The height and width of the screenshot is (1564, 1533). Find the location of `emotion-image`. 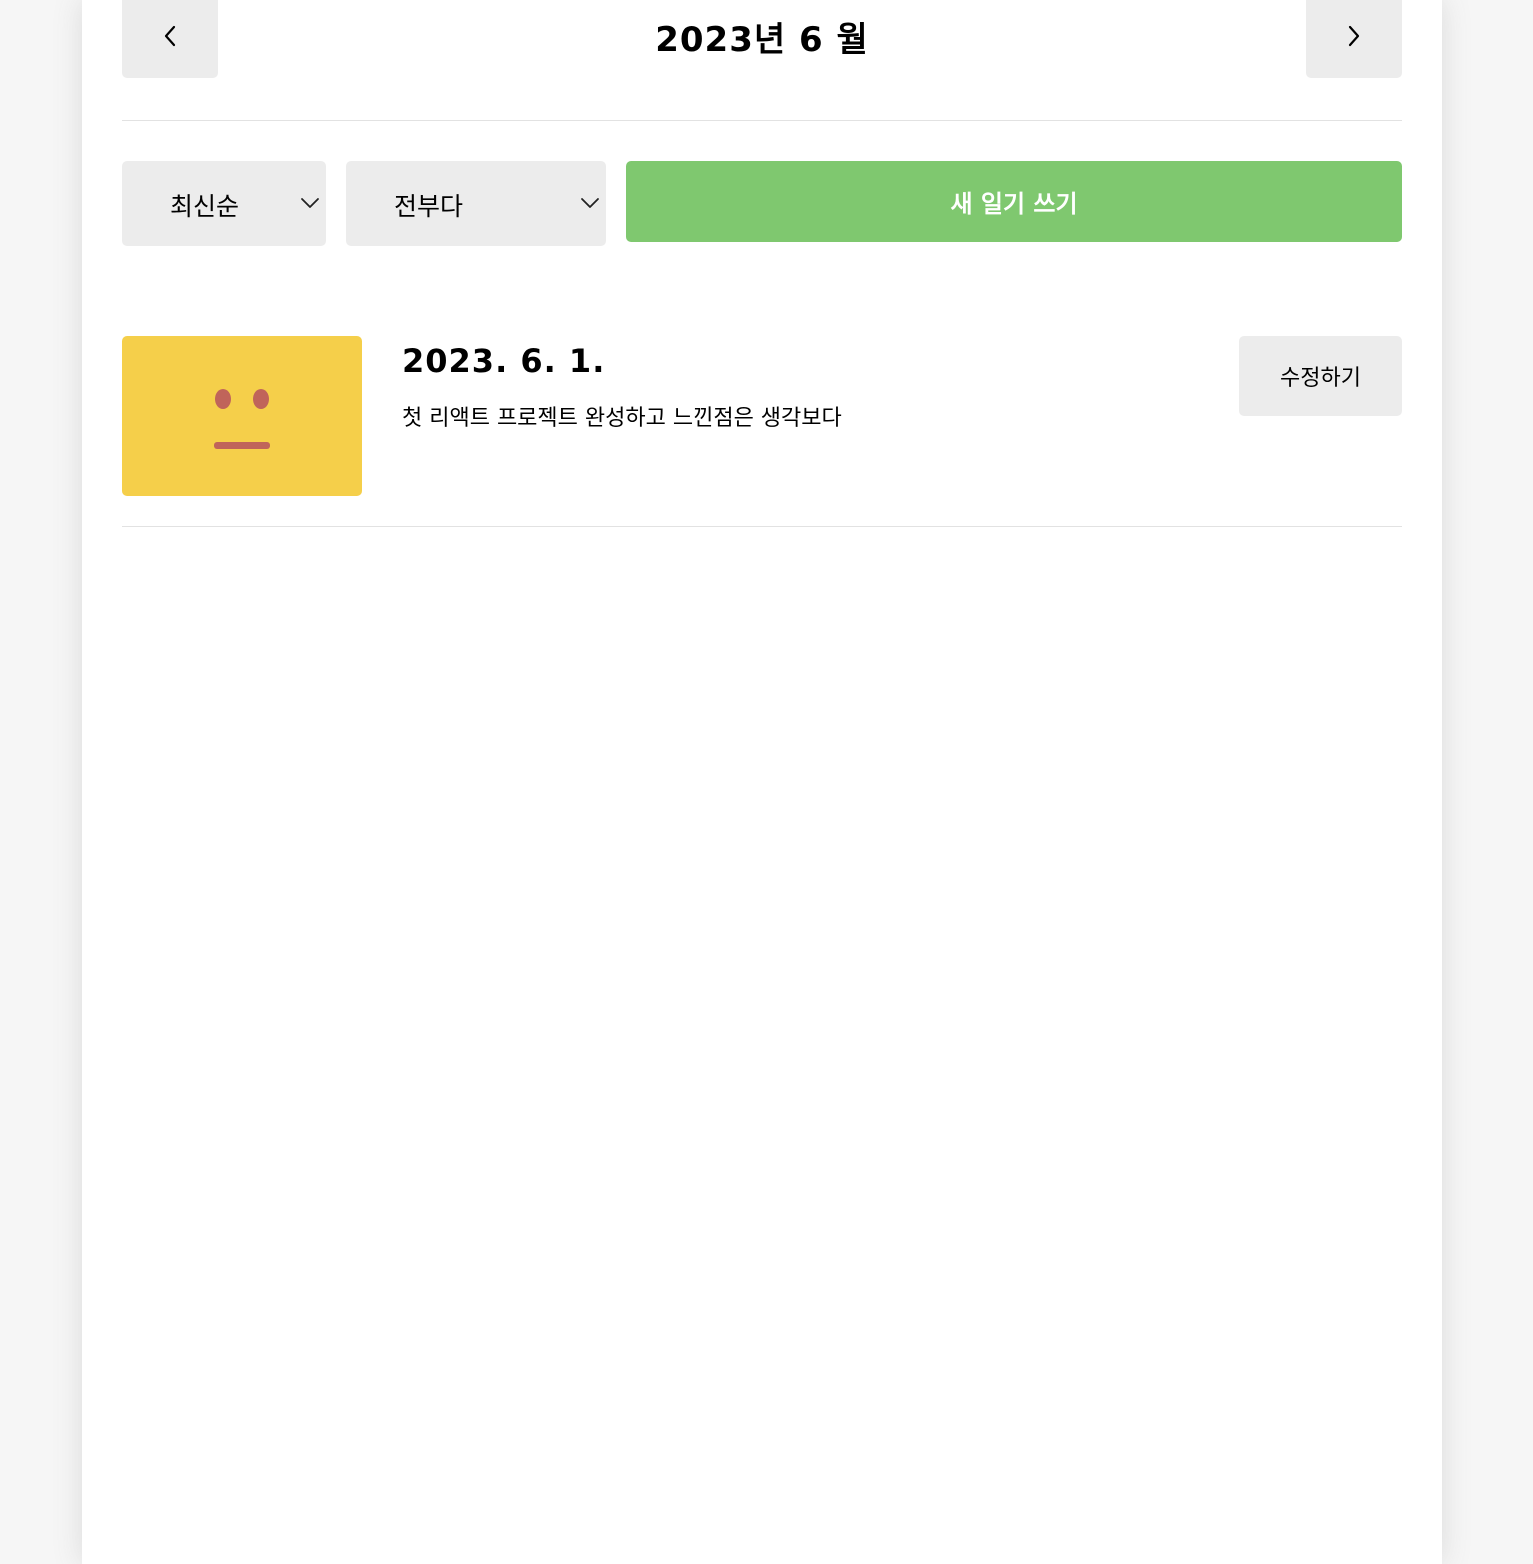

emotion-image is located at coordinates (242, 416).